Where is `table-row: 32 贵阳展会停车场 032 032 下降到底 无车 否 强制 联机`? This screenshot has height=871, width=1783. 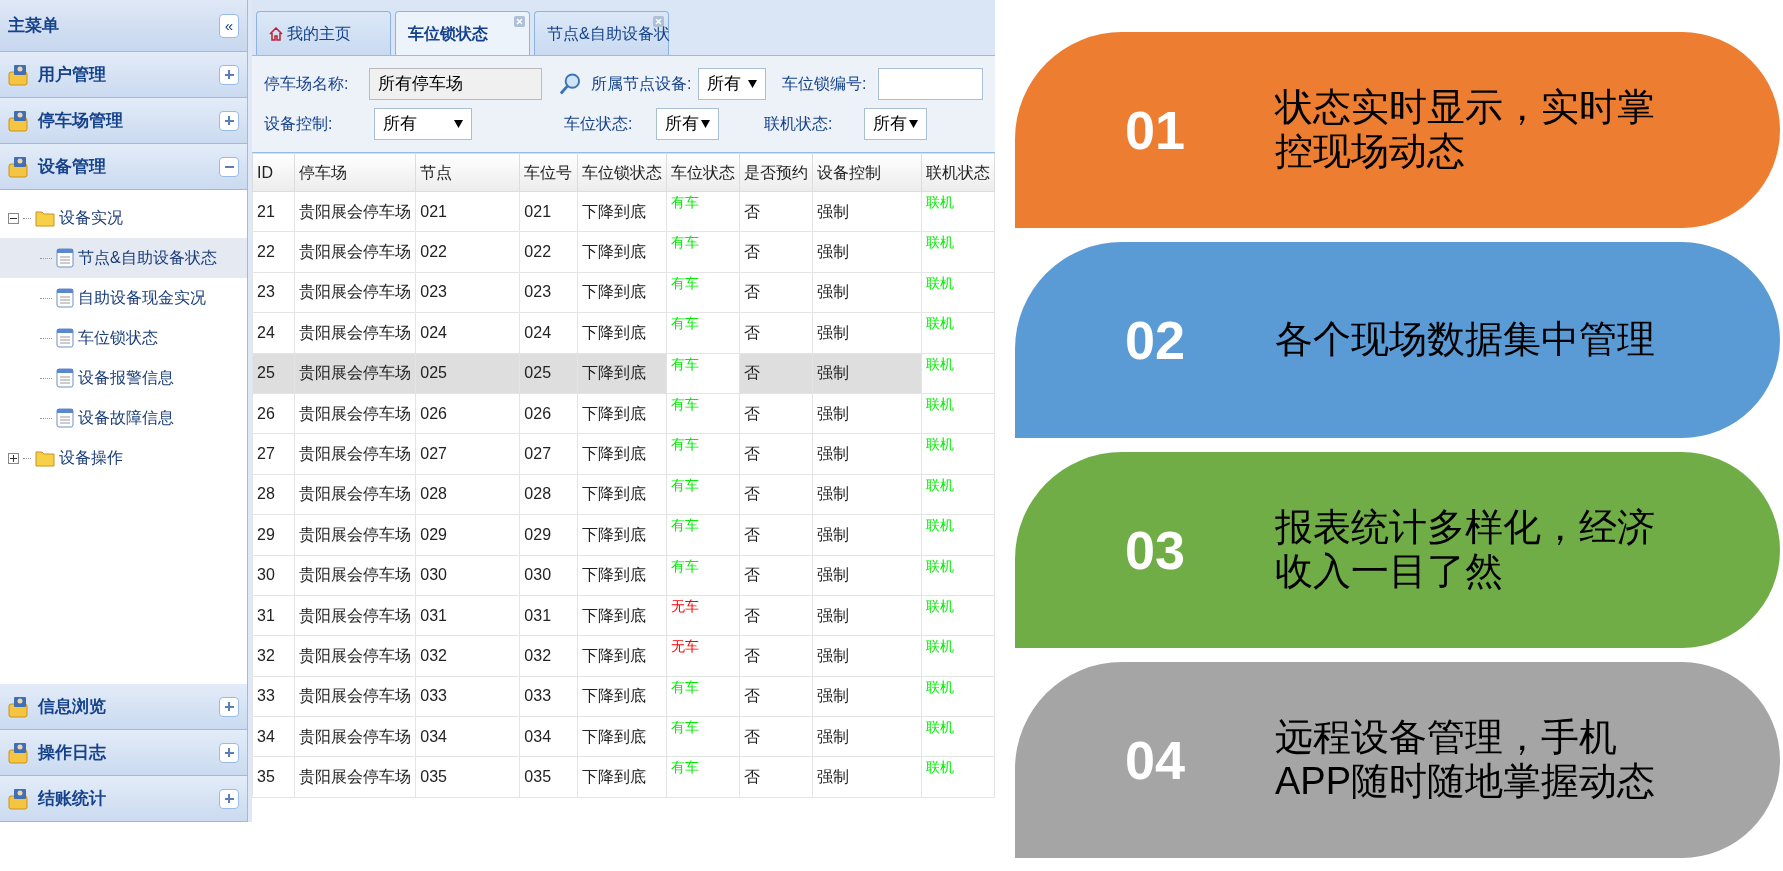
table-row: 32 贵阳展会停车场 032 032 下降到底 无车 否 强制 联机 is located at coordinates (623, 656).